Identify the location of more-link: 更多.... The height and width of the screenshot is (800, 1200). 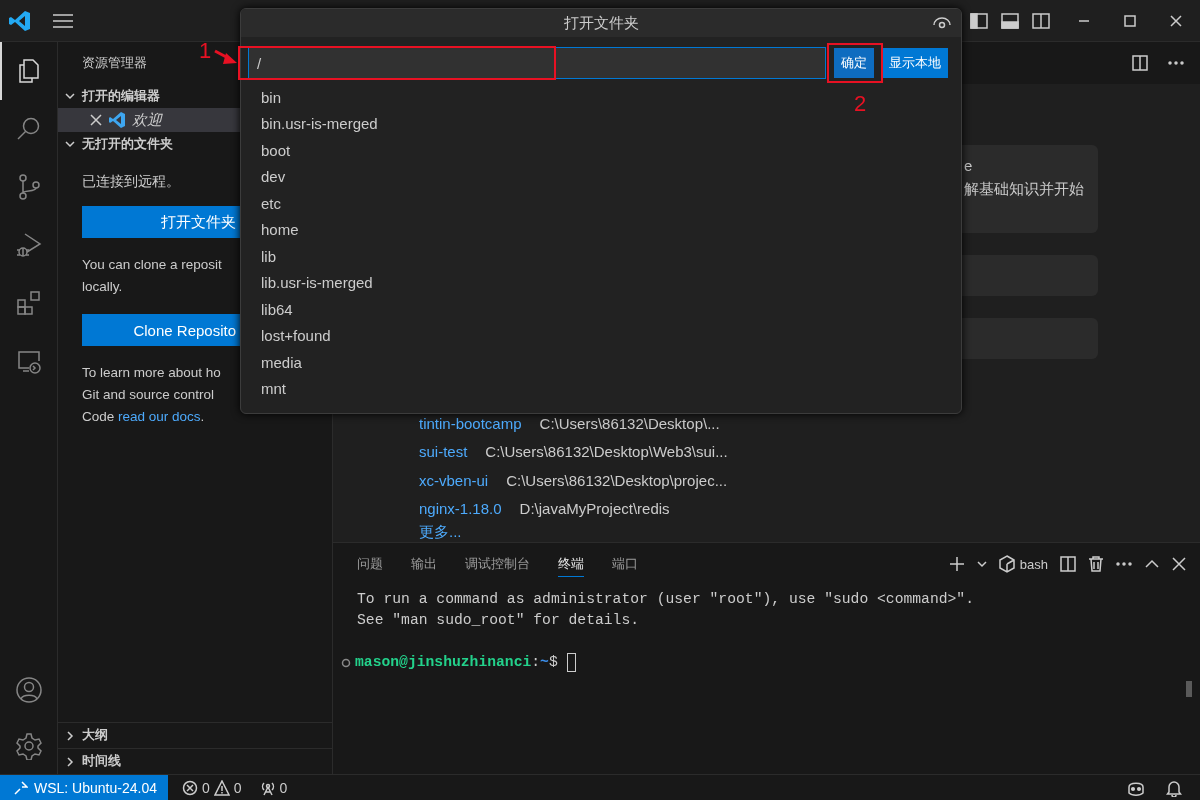
(674, 532).